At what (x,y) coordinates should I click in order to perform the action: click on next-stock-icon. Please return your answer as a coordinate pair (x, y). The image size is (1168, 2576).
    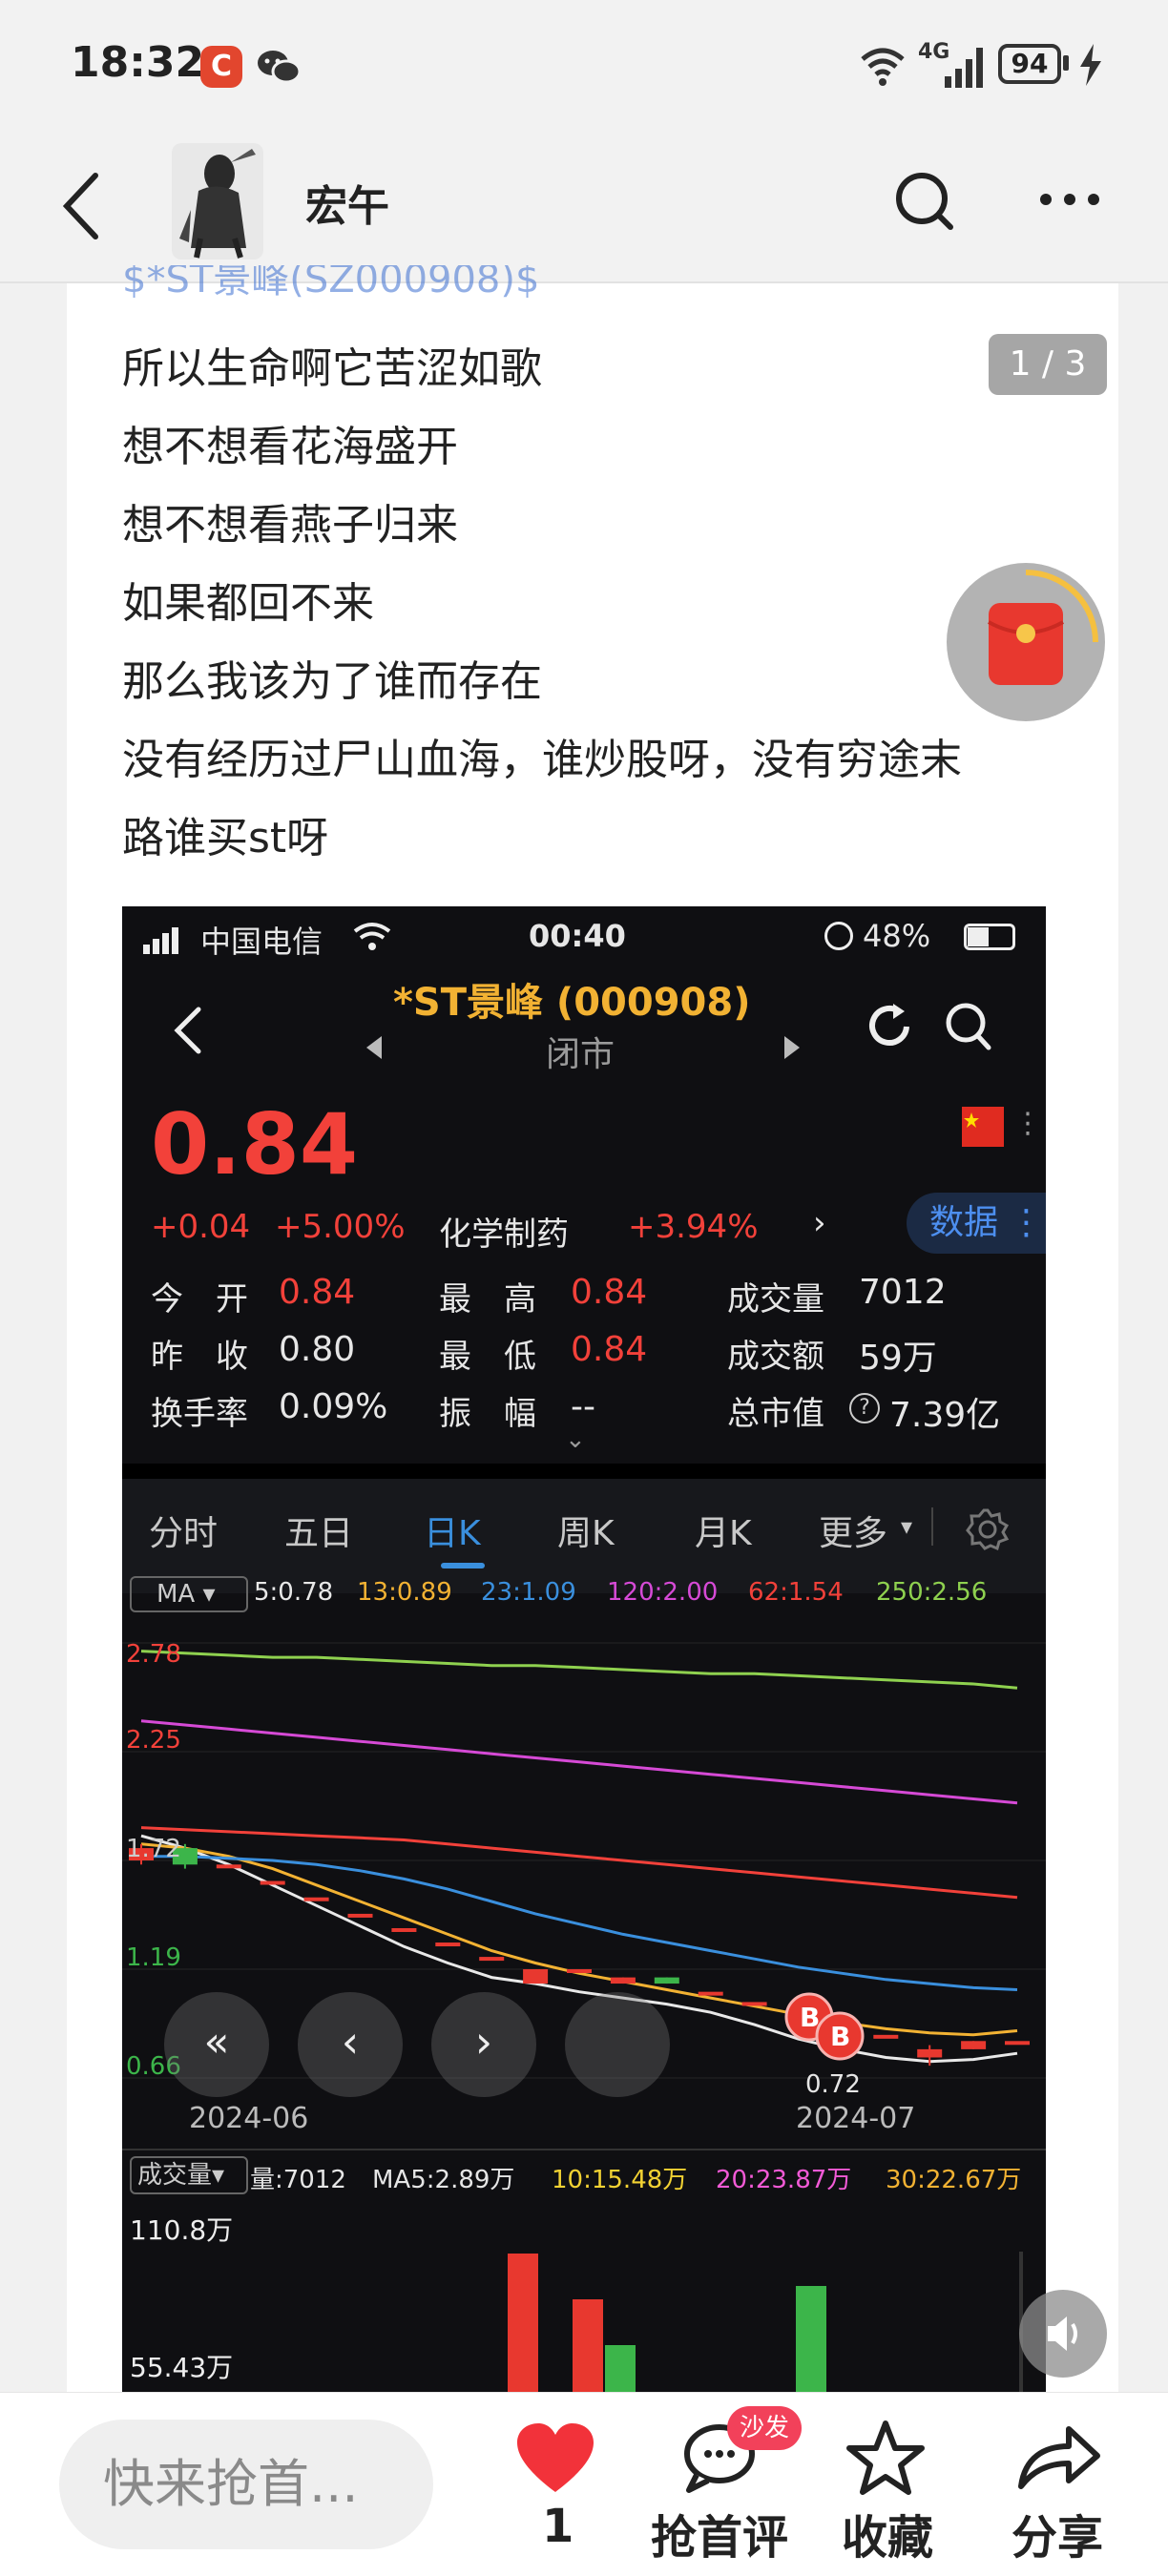
    Looking at the image, I should click on (792, 1047).